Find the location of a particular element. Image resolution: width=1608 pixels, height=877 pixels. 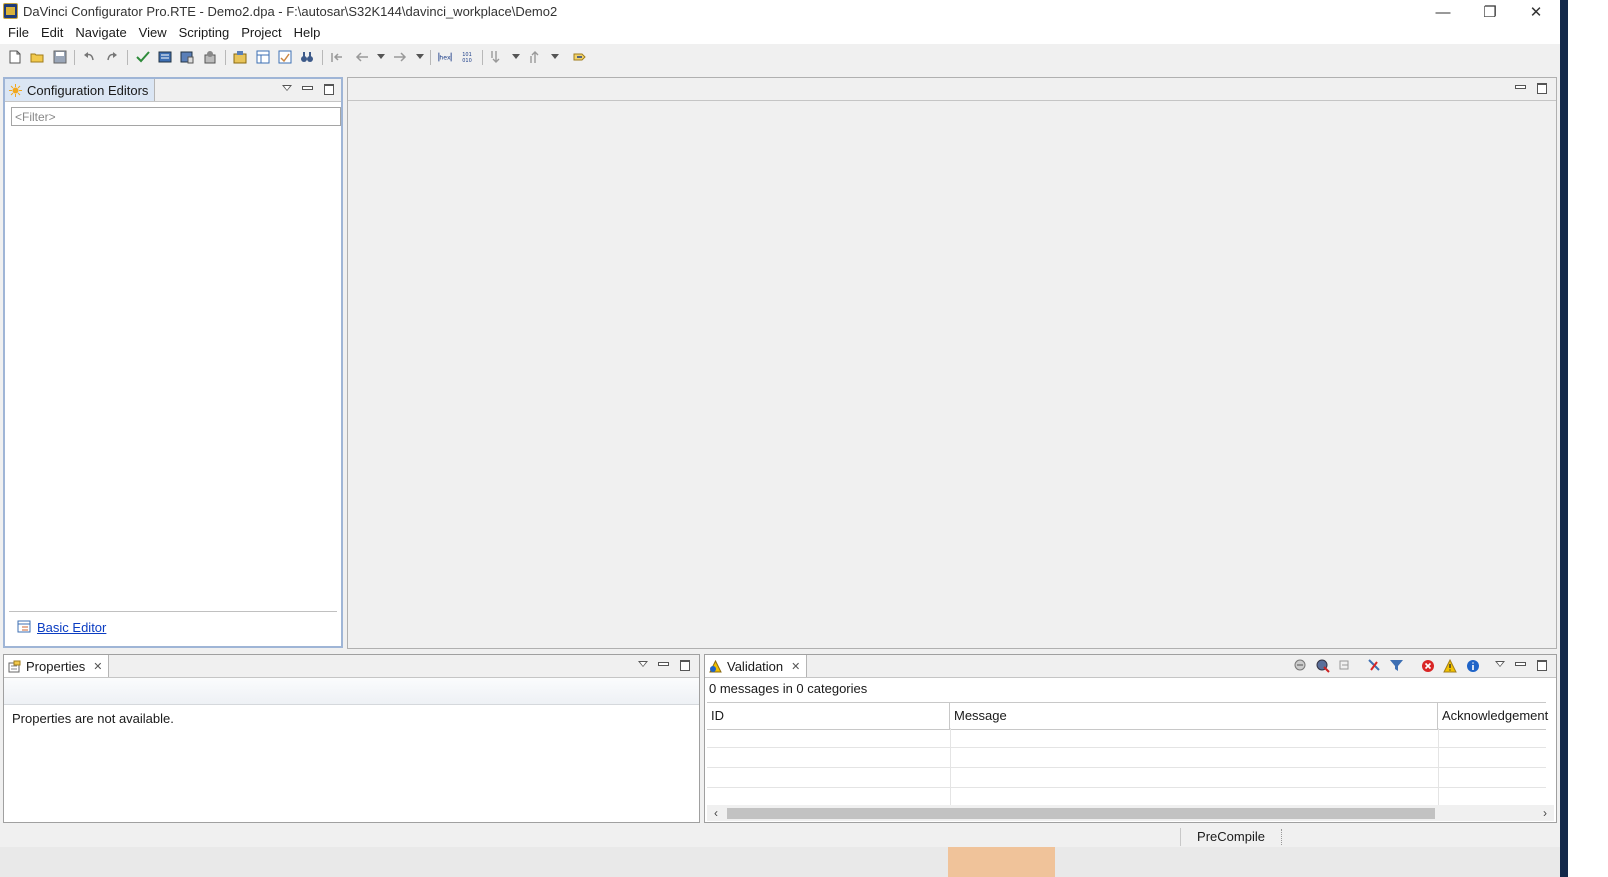

editor-link-area: Basic Editor is located at coordinates (173, 628).